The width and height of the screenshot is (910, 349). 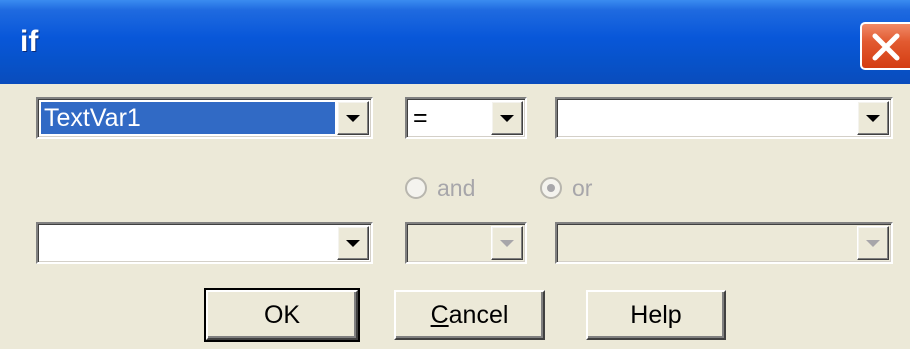 I want to click on variable-combo-1: TextVar1, so click(x=204, y=118).